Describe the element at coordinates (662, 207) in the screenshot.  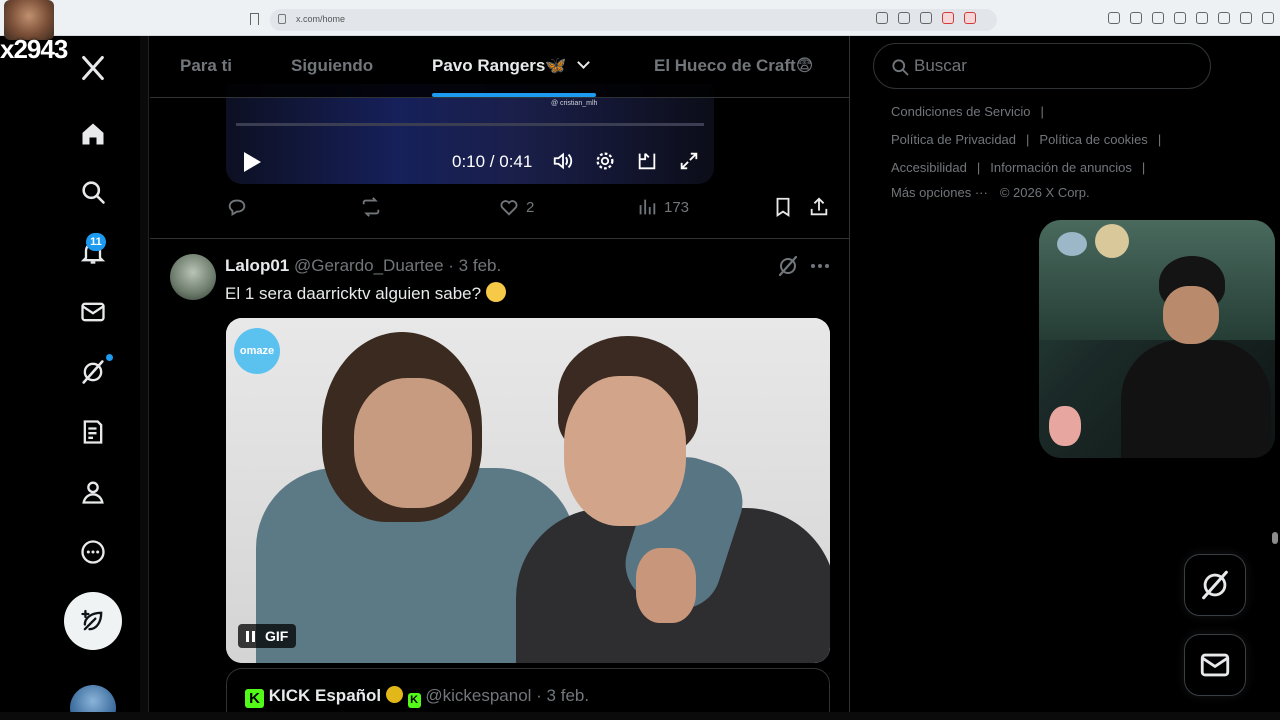
I see `views-button: 173` at that location.